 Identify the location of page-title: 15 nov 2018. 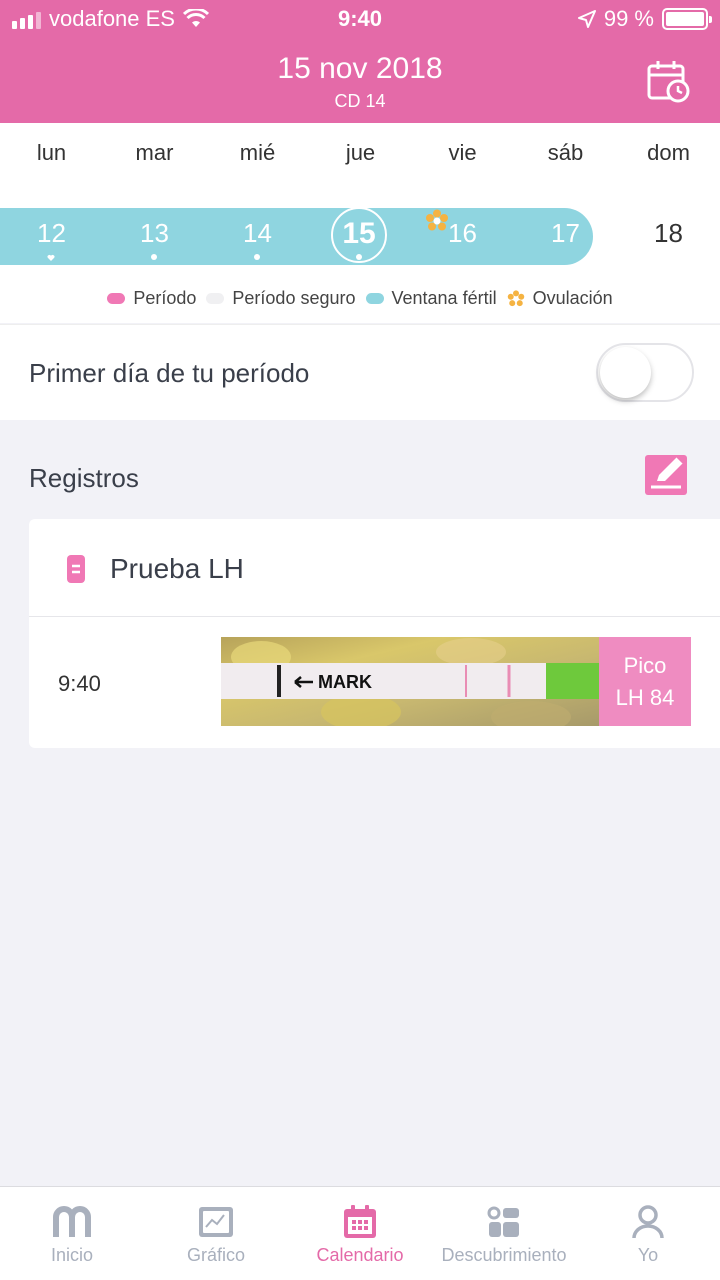
(360, 68).